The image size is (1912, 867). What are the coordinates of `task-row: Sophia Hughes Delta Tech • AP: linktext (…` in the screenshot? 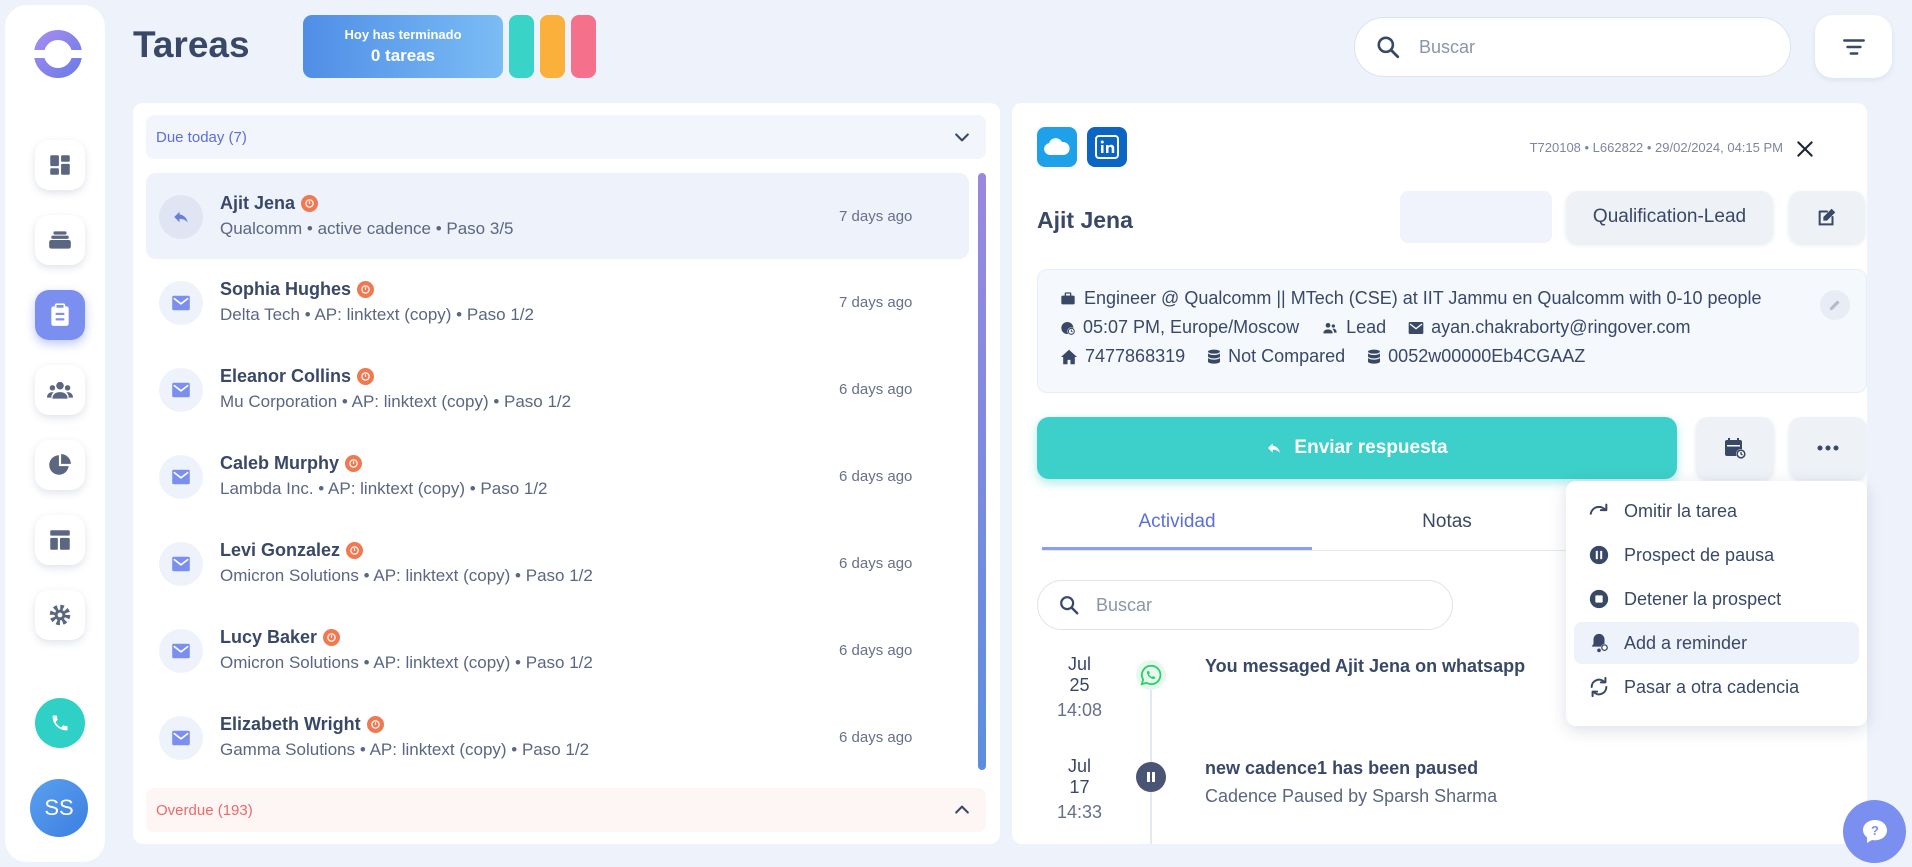 It's located at (557, 302).